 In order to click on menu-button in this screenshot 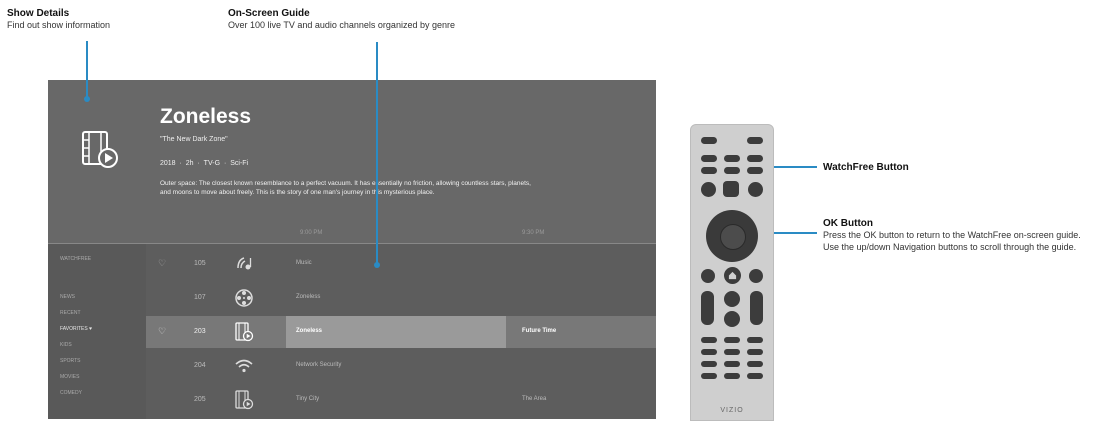, I will do `click(755, 189)`.